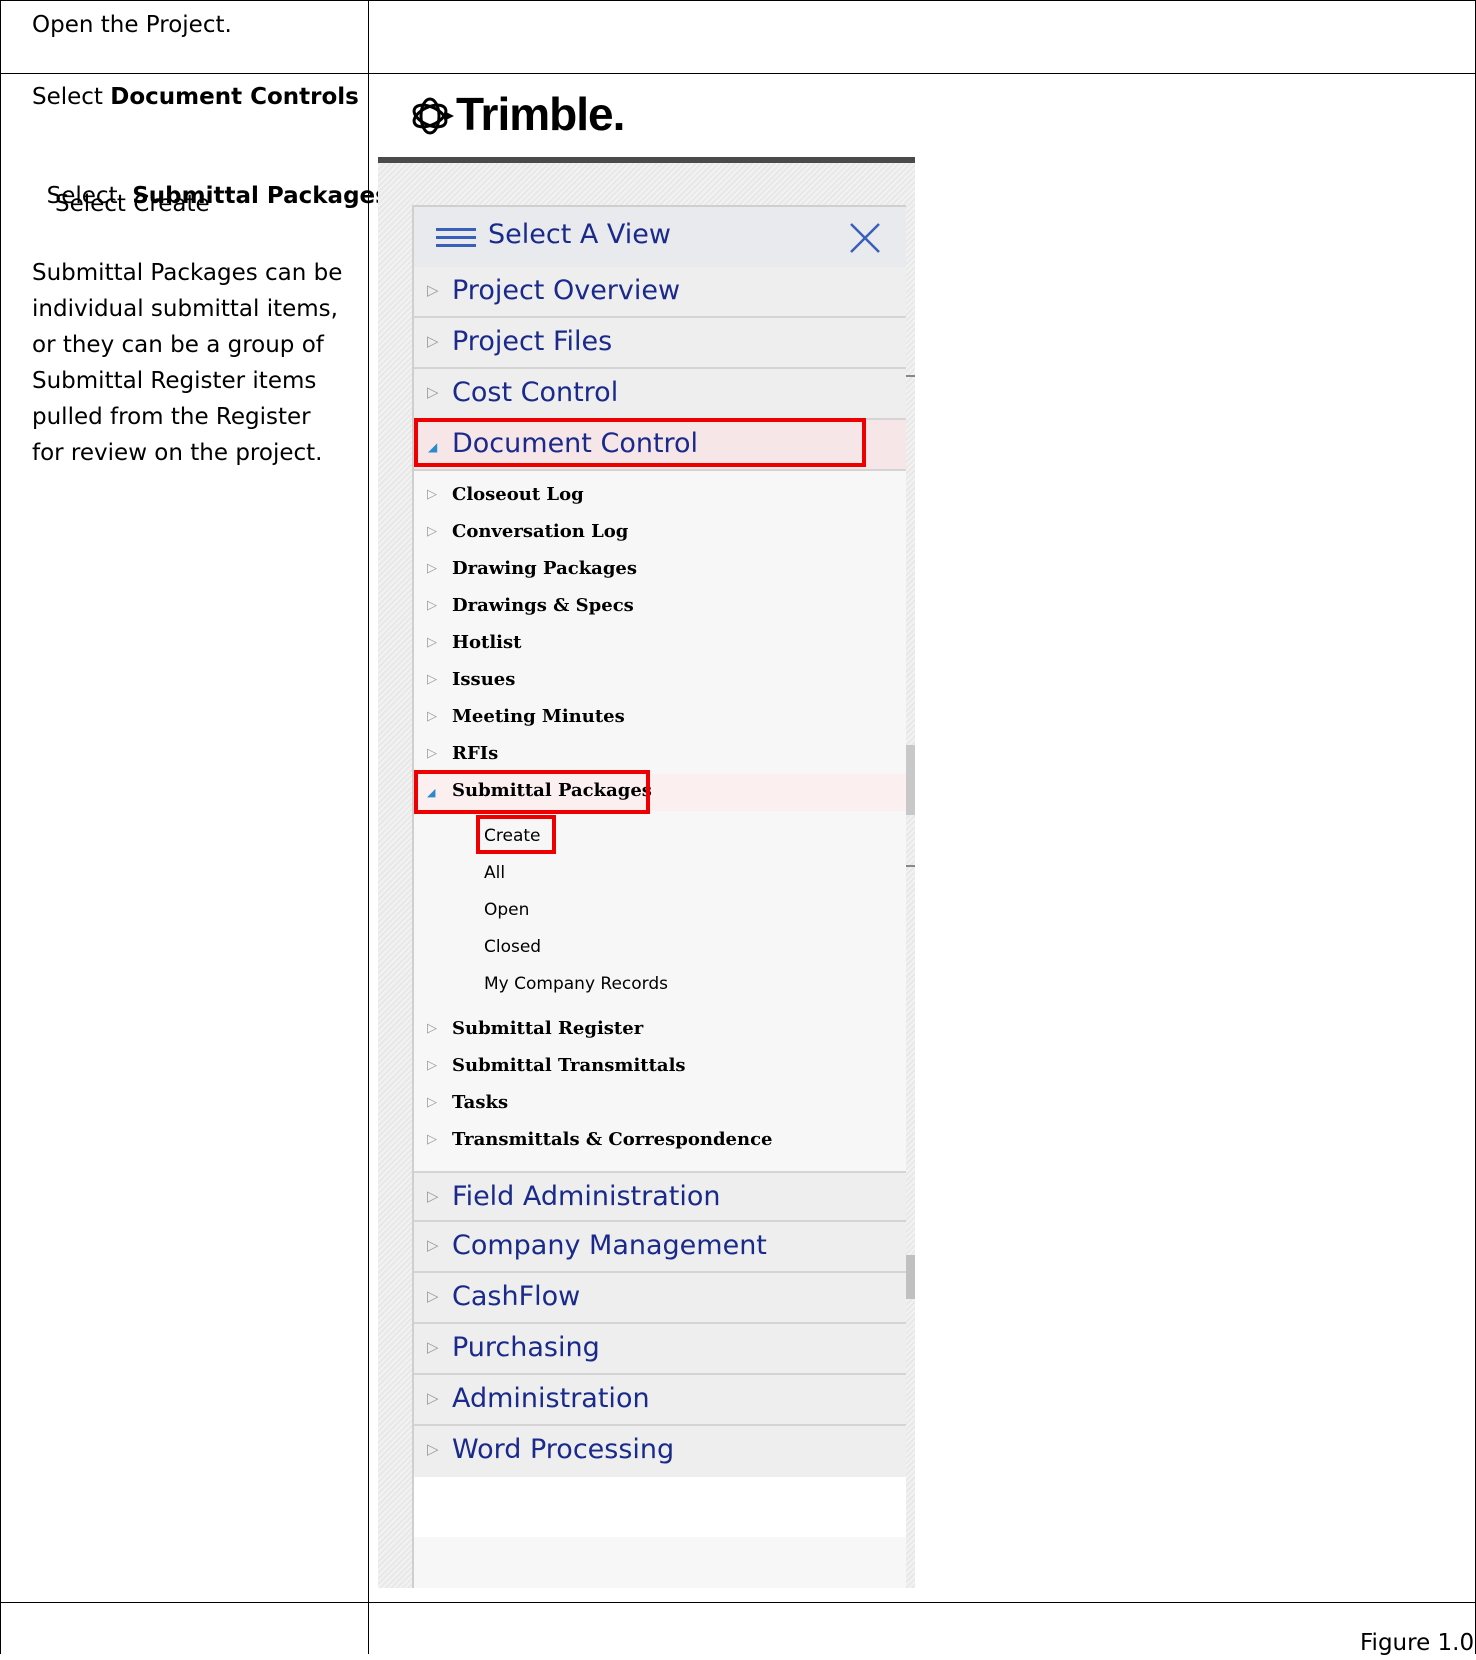 The width and height of the screenshot is (1476, 1660). What do you see at coordinates (475, 753) in the screenshot?
I see `menu-item-label: RFIs` at bounding box center [475, 753].